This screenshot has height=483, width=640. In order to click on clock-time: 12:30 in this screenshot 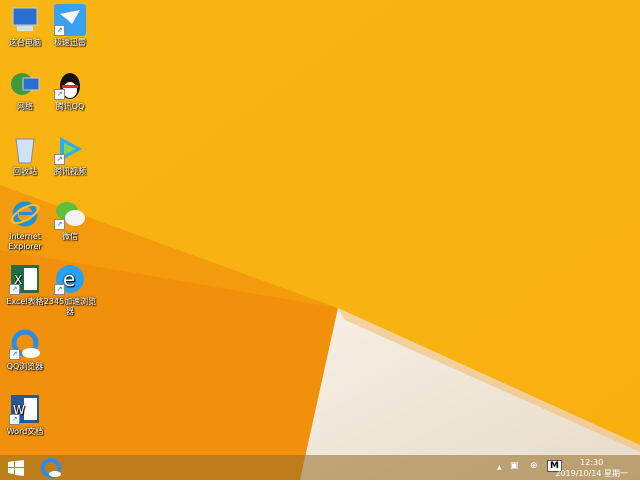, I will do `click(592, 462)`.